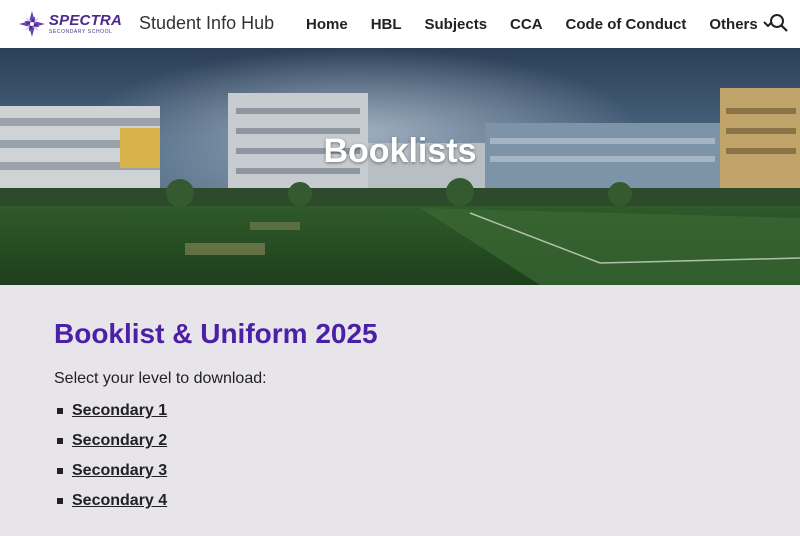 The width and height of the screenshot is (800, 536). Describe the element at coordinates (119, 411) in the screenshot. I see `secondary-1-link: Secondary 1` at that location.